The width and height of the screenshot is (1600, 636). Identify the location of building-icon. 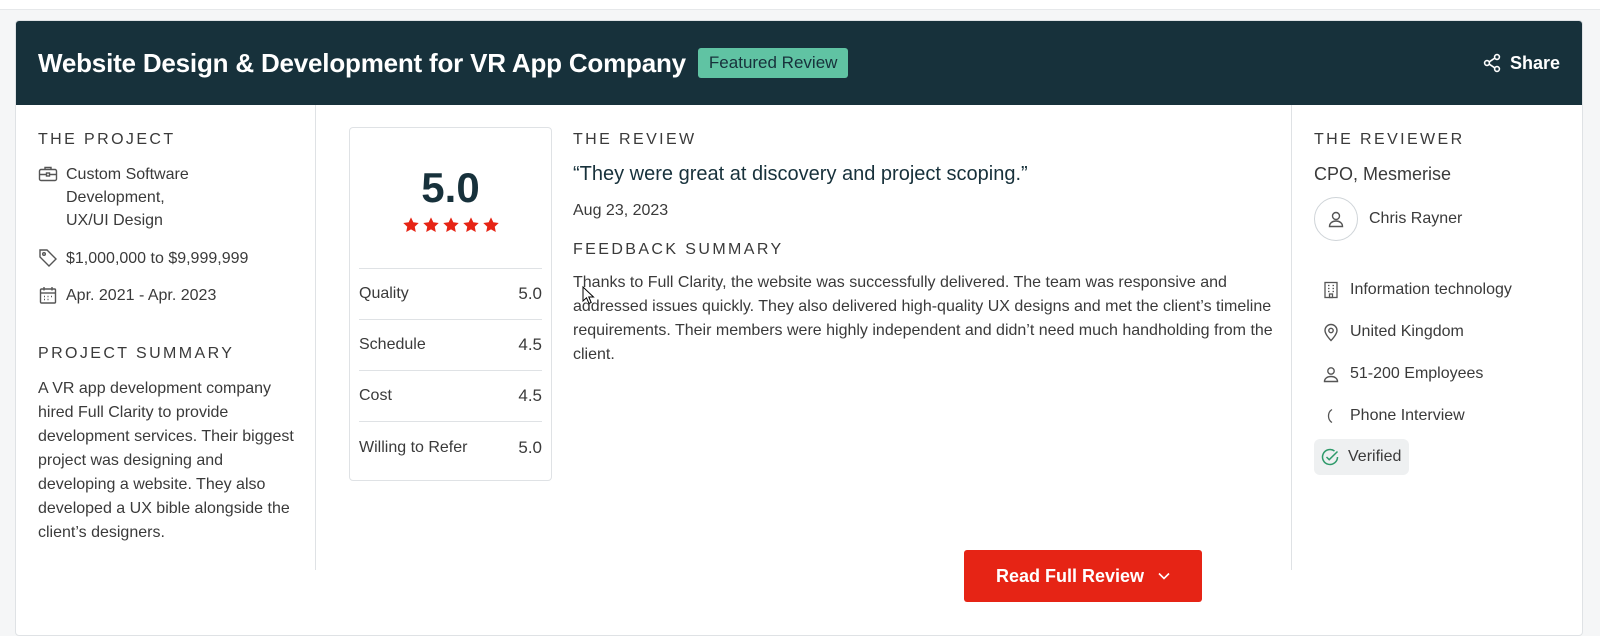
(1331, 290).